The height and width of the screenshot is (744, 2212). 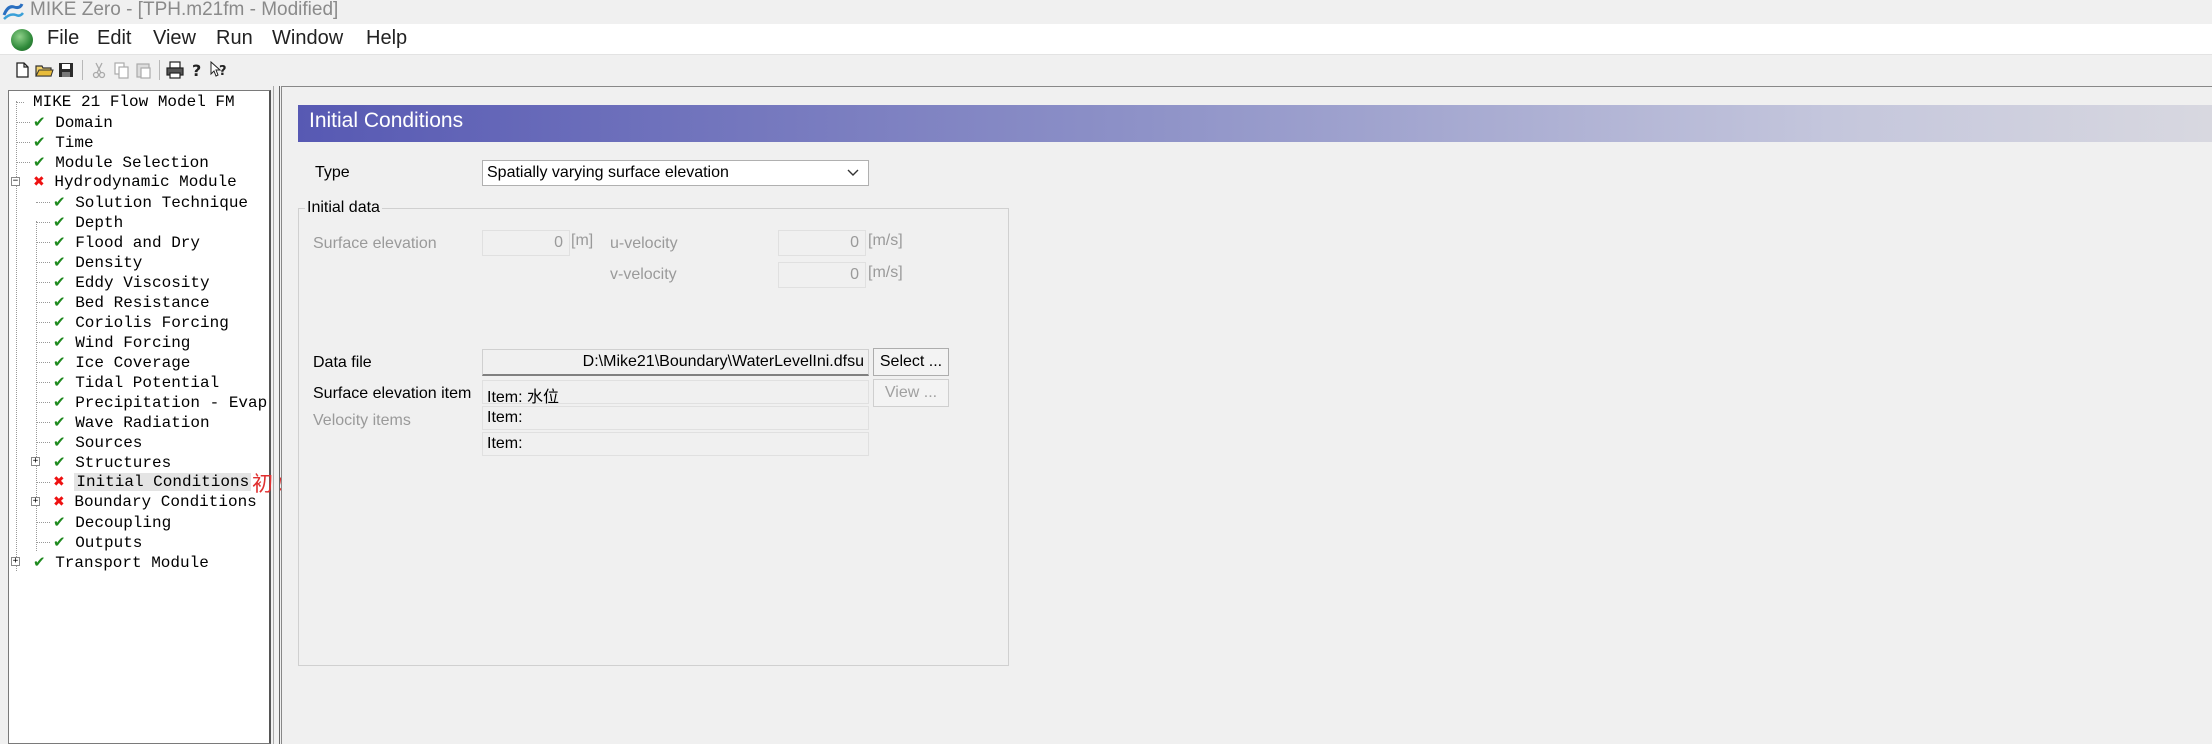 What do you see at coordinates (22, 70) in the screenshot?
I see `new-file-icon` at bounding box center [22, 70].